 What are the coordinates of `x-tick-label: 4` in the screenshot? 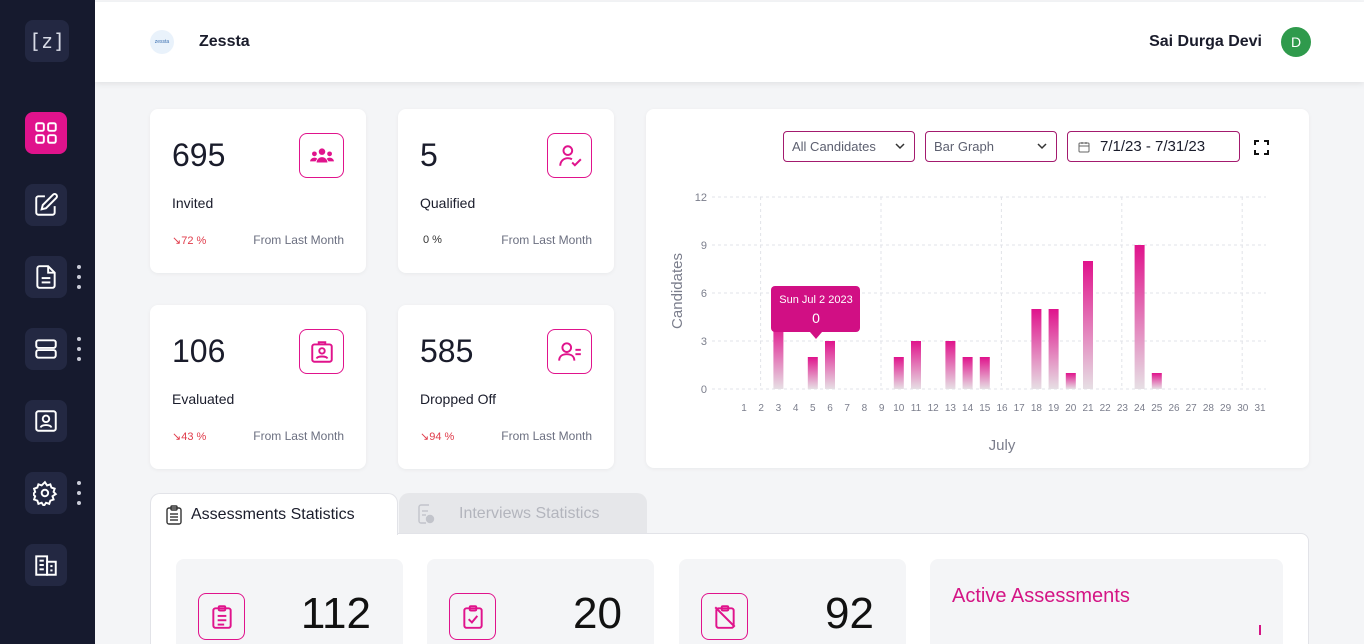 It's located at (796, 408).